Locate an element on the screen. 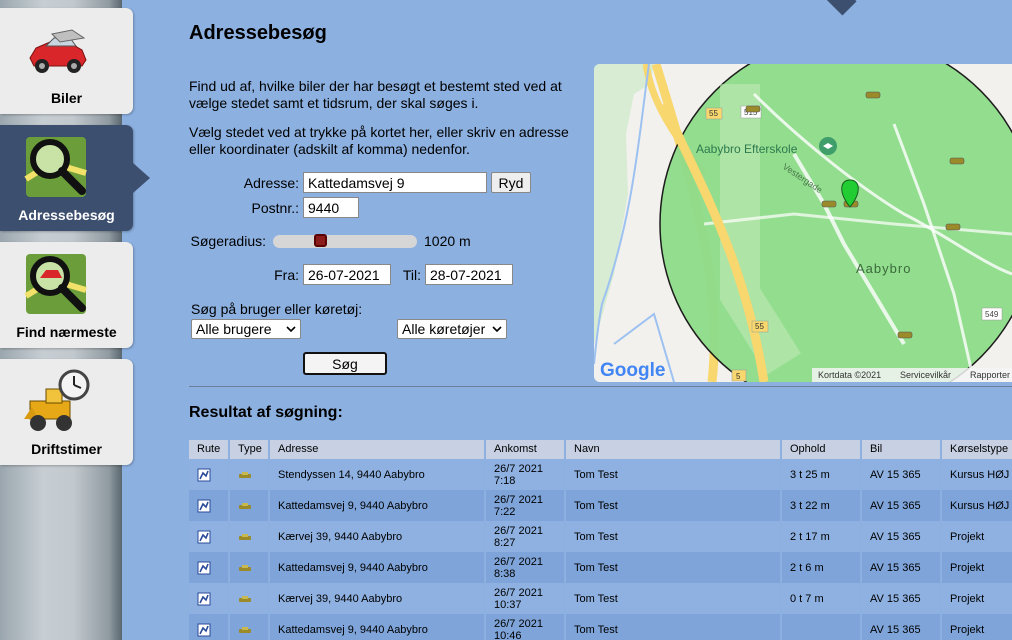 This screenshot has width=1012, height=640. user-select: Alle brugere is located at coordinates (246, 329).